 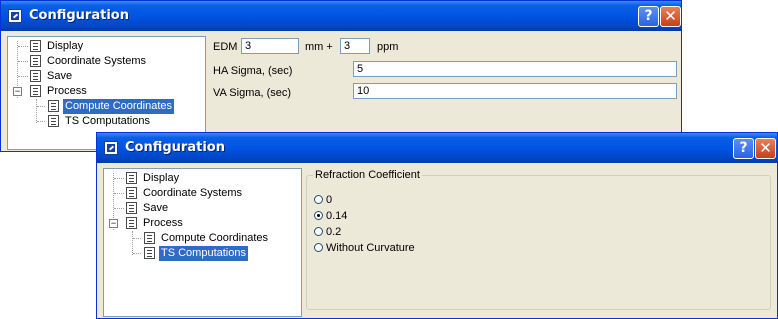 I want to click on ha-sigma-label: HA Sigma, (sec), so click(x=253, y=71).